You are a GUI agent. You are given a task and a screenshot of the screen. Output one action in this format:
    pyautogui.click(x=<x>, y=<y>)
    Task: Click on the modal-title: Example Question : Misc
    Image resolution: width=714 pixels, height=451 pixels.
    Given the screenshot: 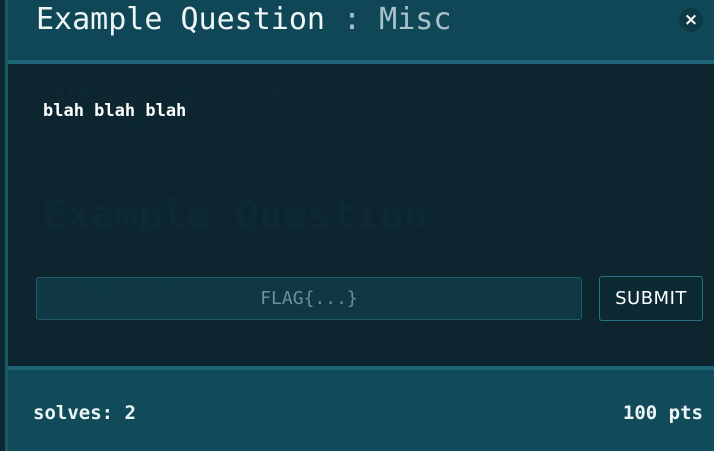 What is the action you would take?
    pyautogui.click(x=243, y=19)
    